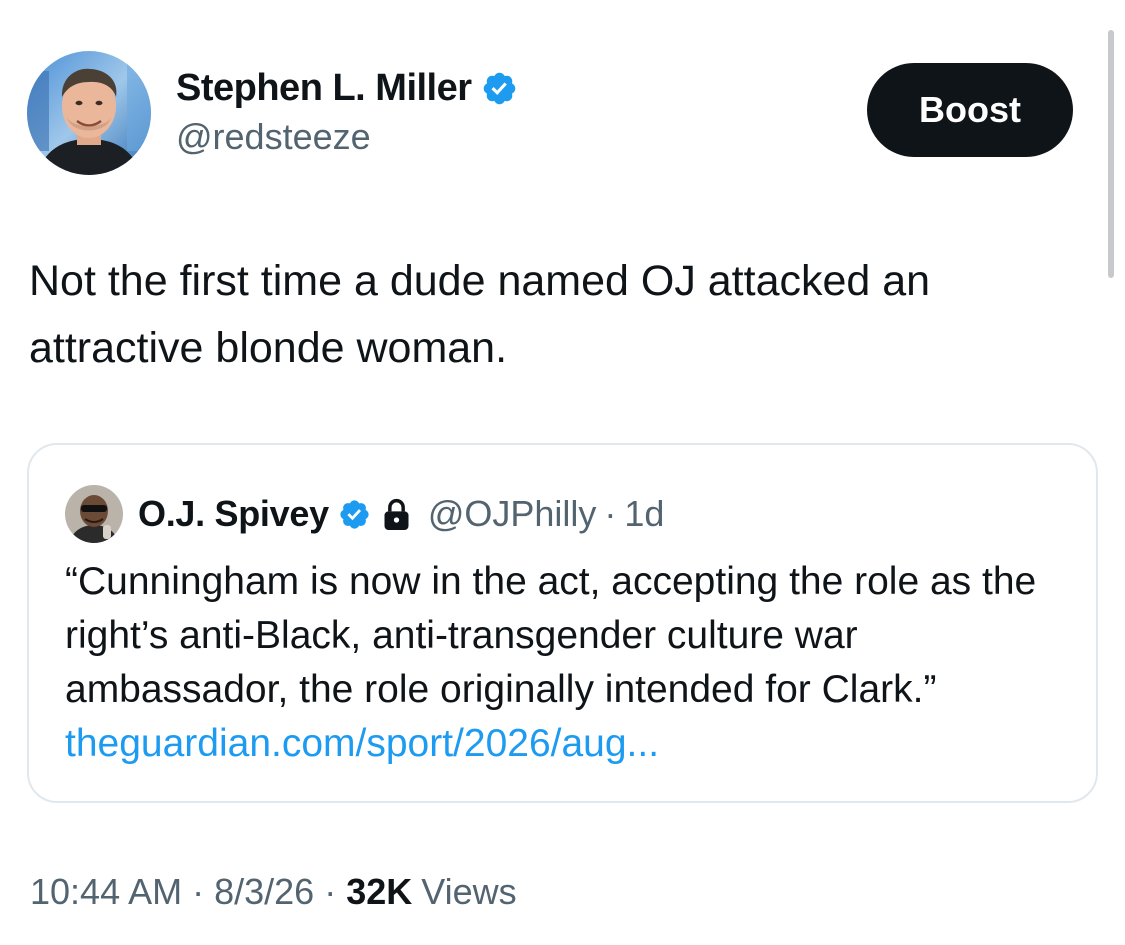 This screenshot has width=1125, height=945. What do you see at coordinates (1111, 154) in the screenshot?
I see `scrollbar` at bounding box center [1111, 154].